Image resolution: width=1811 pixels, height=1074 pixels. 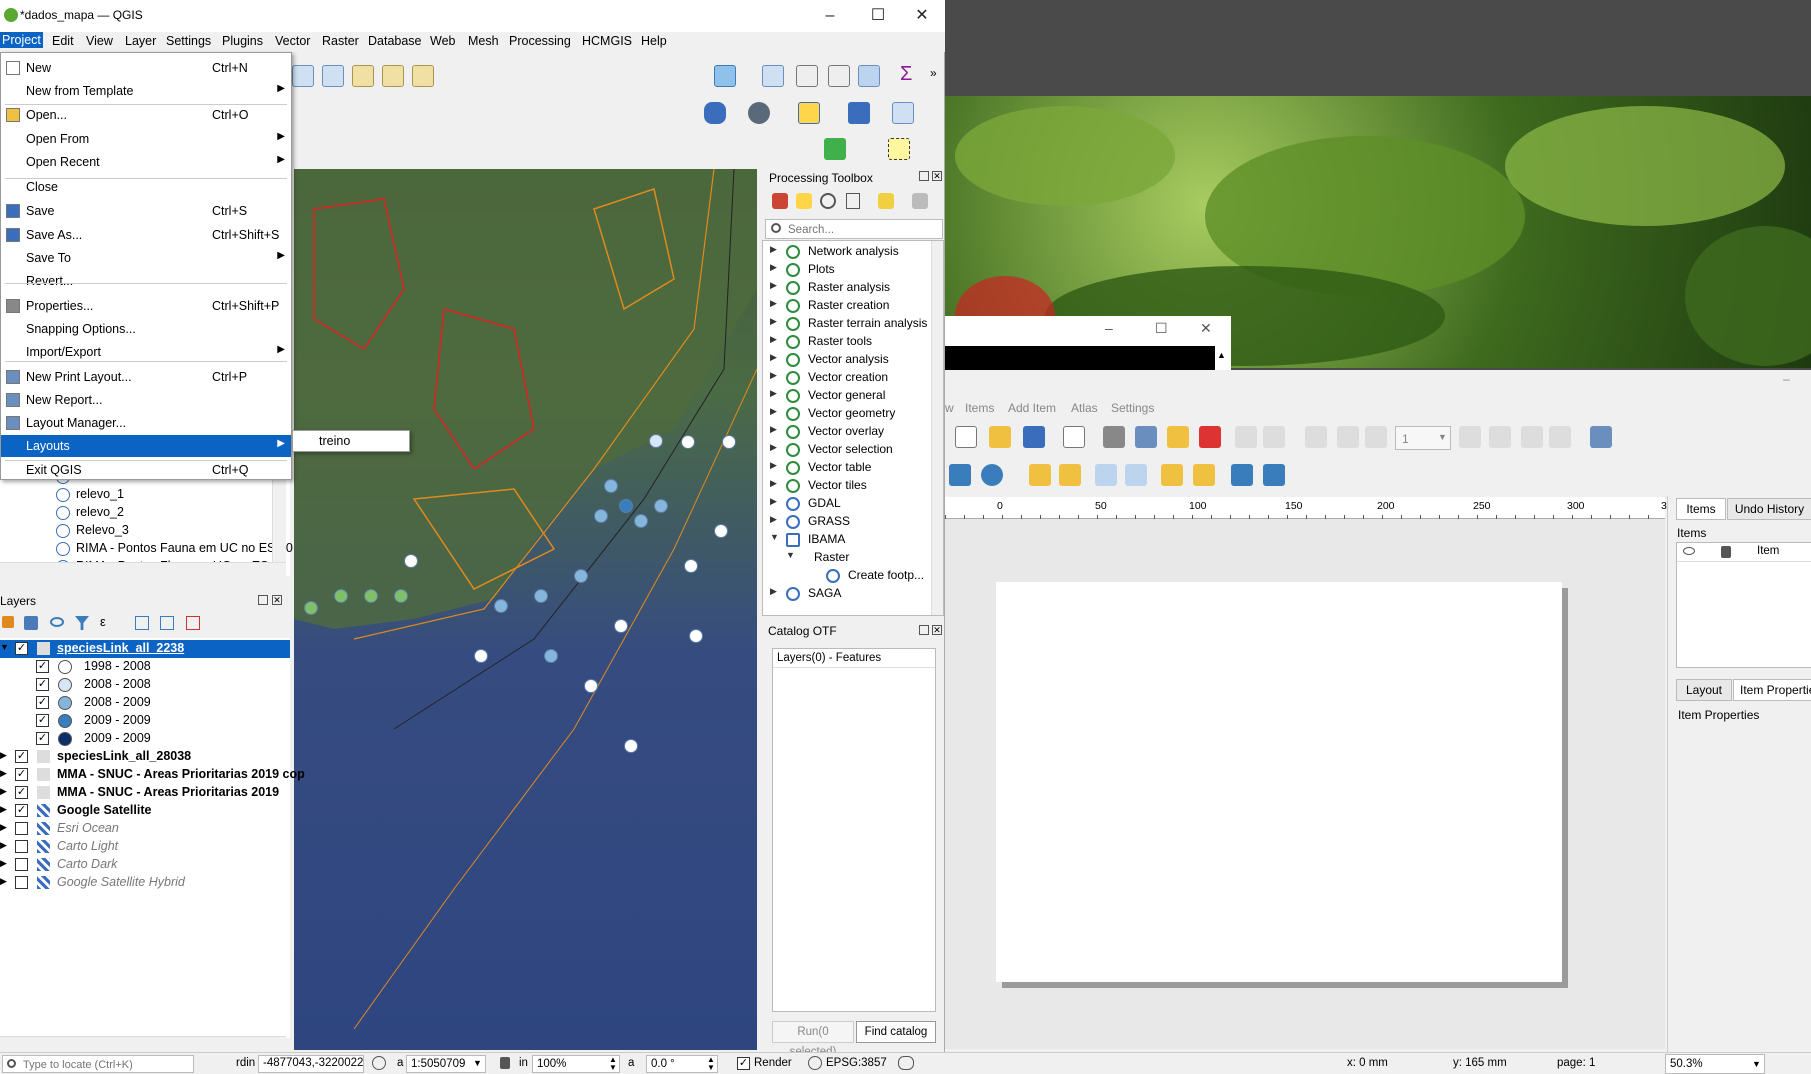 I want to click on menu-item-save-as: Save As... Ctrl+Shift+S, so click(x=146, y=235).